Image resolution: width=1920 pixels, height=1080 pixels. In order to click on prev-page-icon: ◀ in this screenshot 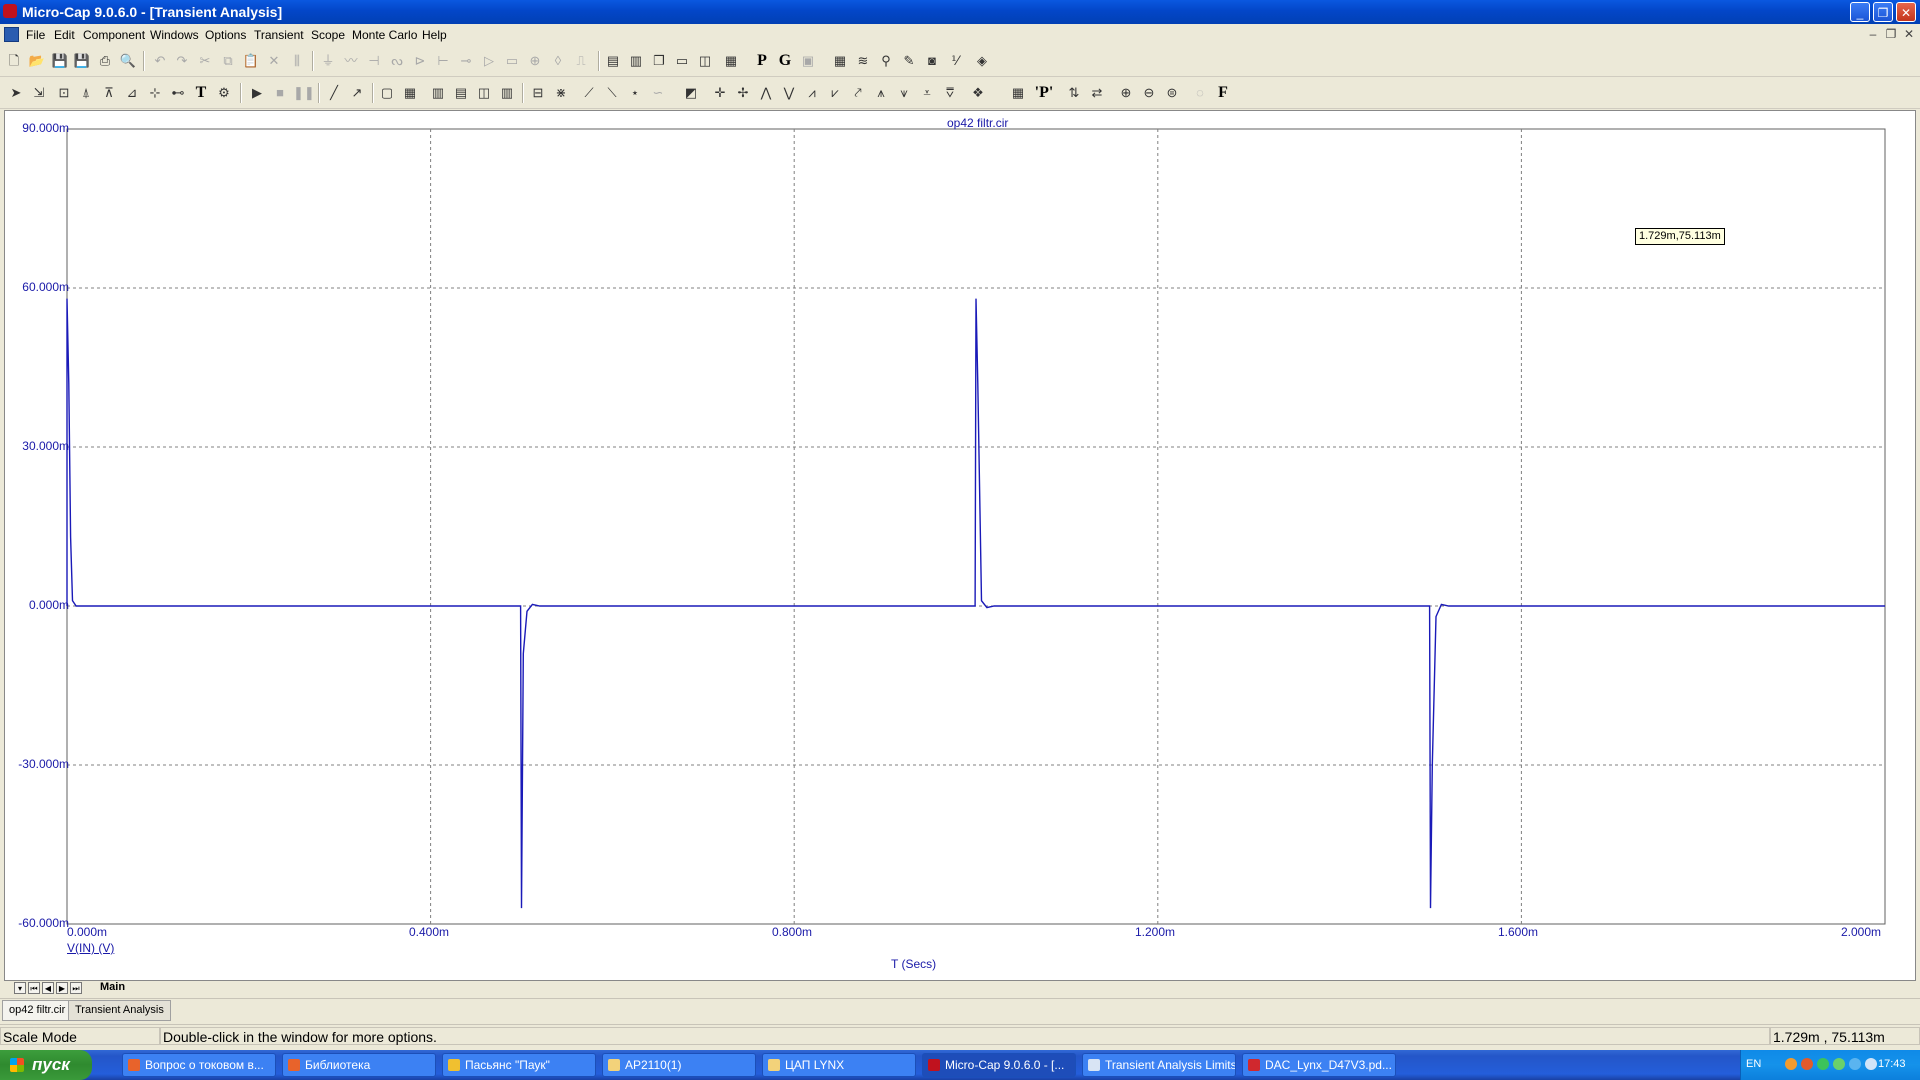, I will do `click(48, 988)`.